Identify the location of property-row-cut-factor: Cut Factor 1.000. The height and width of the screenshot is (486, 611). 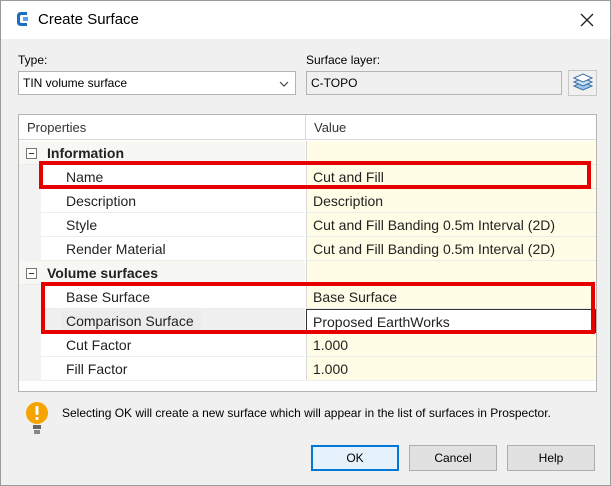
(307, 345).